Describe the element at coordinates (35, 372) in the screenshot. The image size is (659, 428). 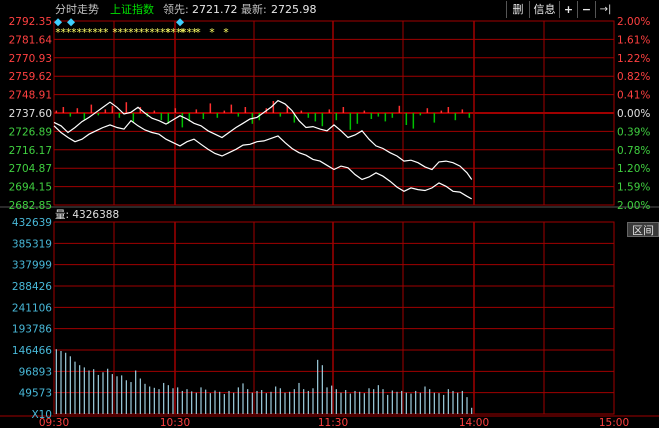
I see `volume-tick-label: 96893` at that location.